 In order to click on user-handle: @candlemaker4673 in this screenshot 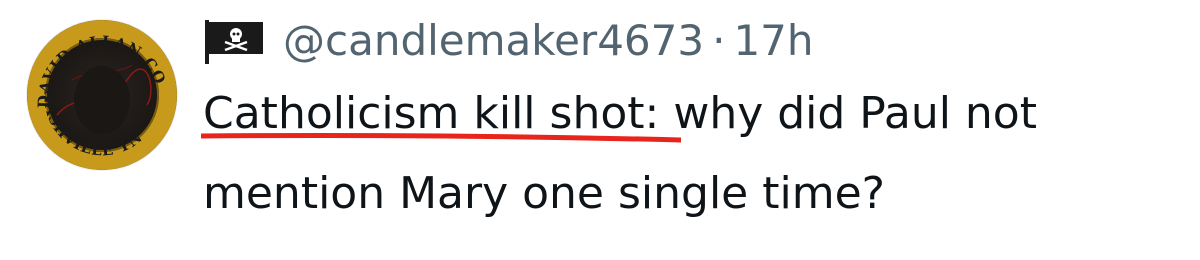, I will do `click(493, 40)`.